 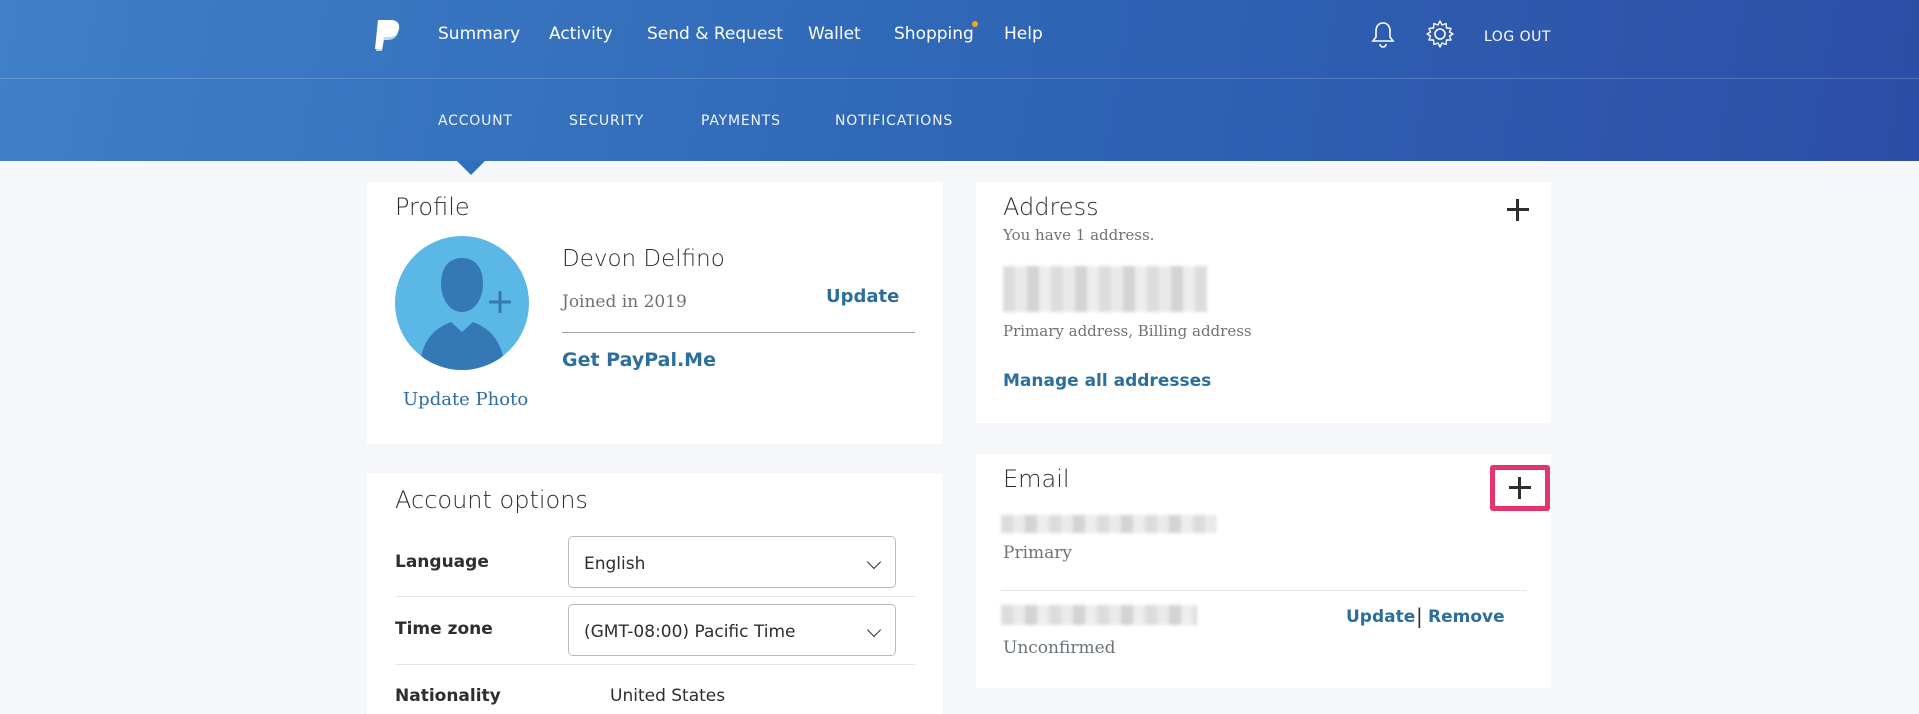 What do you see at coordinates (934, 34) in the screenshot?
I see `nav-shopping: Shopping` at bounding box center [934, 34].